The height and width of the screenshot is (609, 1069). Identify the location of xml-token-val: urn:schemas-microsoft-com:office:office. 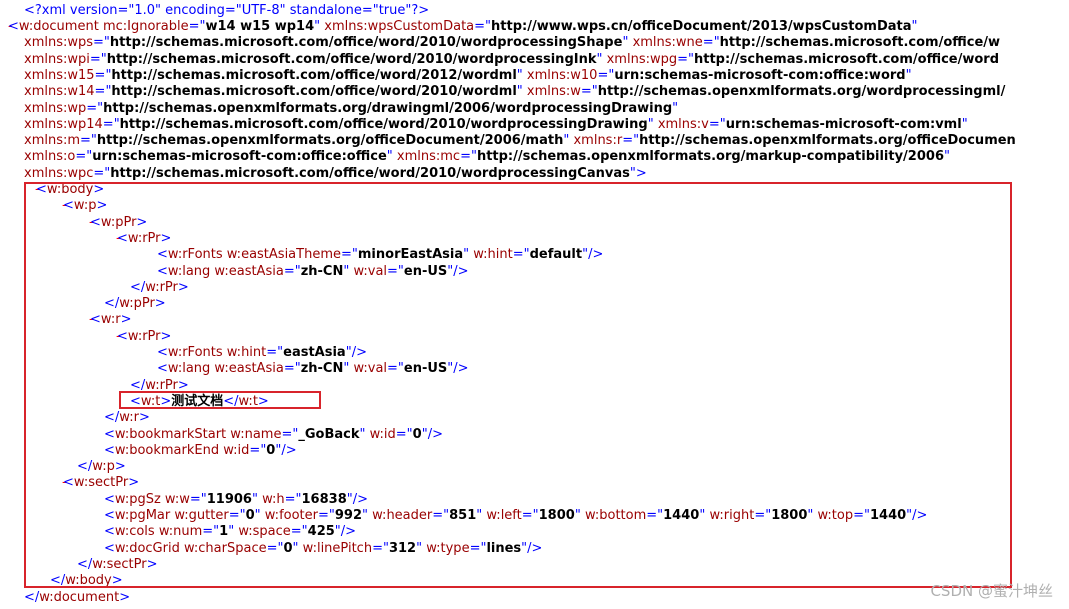
(239, 157).